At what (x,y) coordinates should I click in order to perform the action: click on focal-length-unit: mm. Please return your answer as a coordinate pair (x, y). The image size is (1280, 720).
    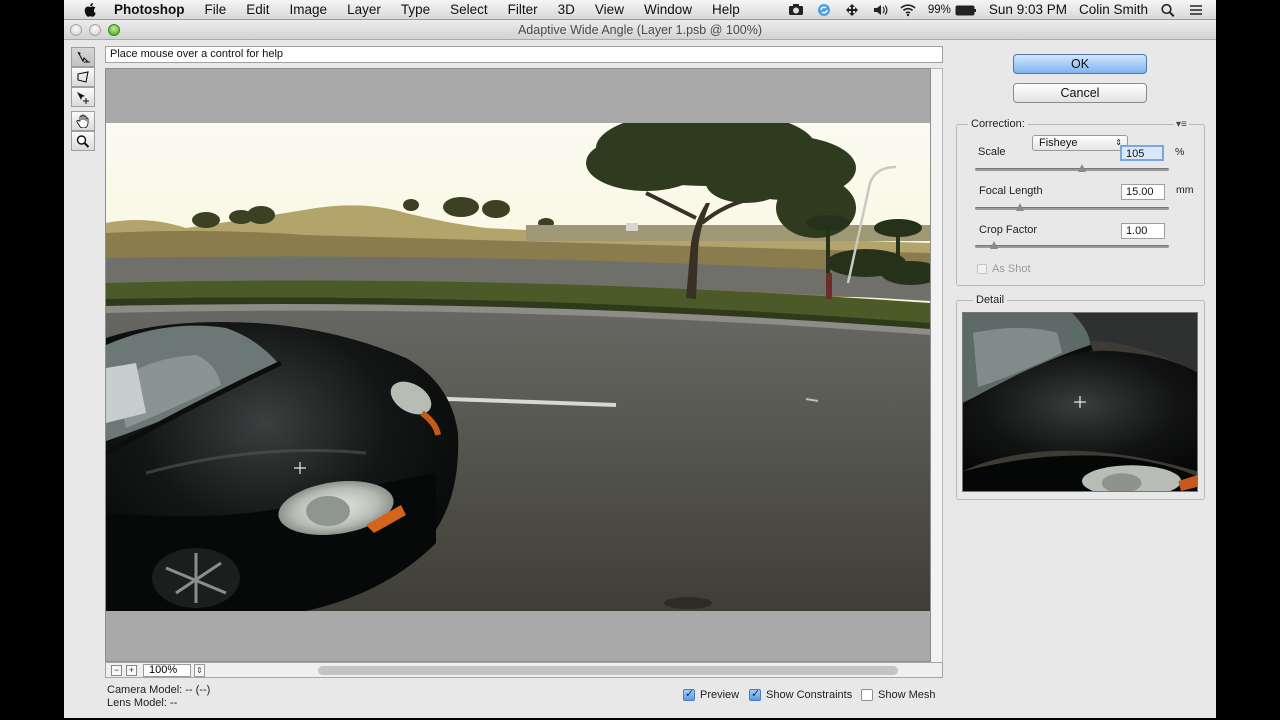
    Looking at the image, I should click on (1185, 190).